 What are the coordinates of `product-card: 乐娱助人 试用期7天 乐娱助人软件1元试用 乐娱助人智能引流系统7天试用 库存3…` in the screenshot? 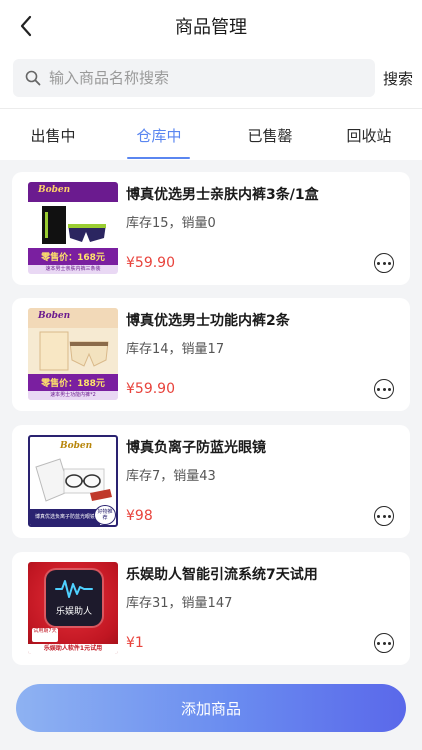 It's located at (211, 608).